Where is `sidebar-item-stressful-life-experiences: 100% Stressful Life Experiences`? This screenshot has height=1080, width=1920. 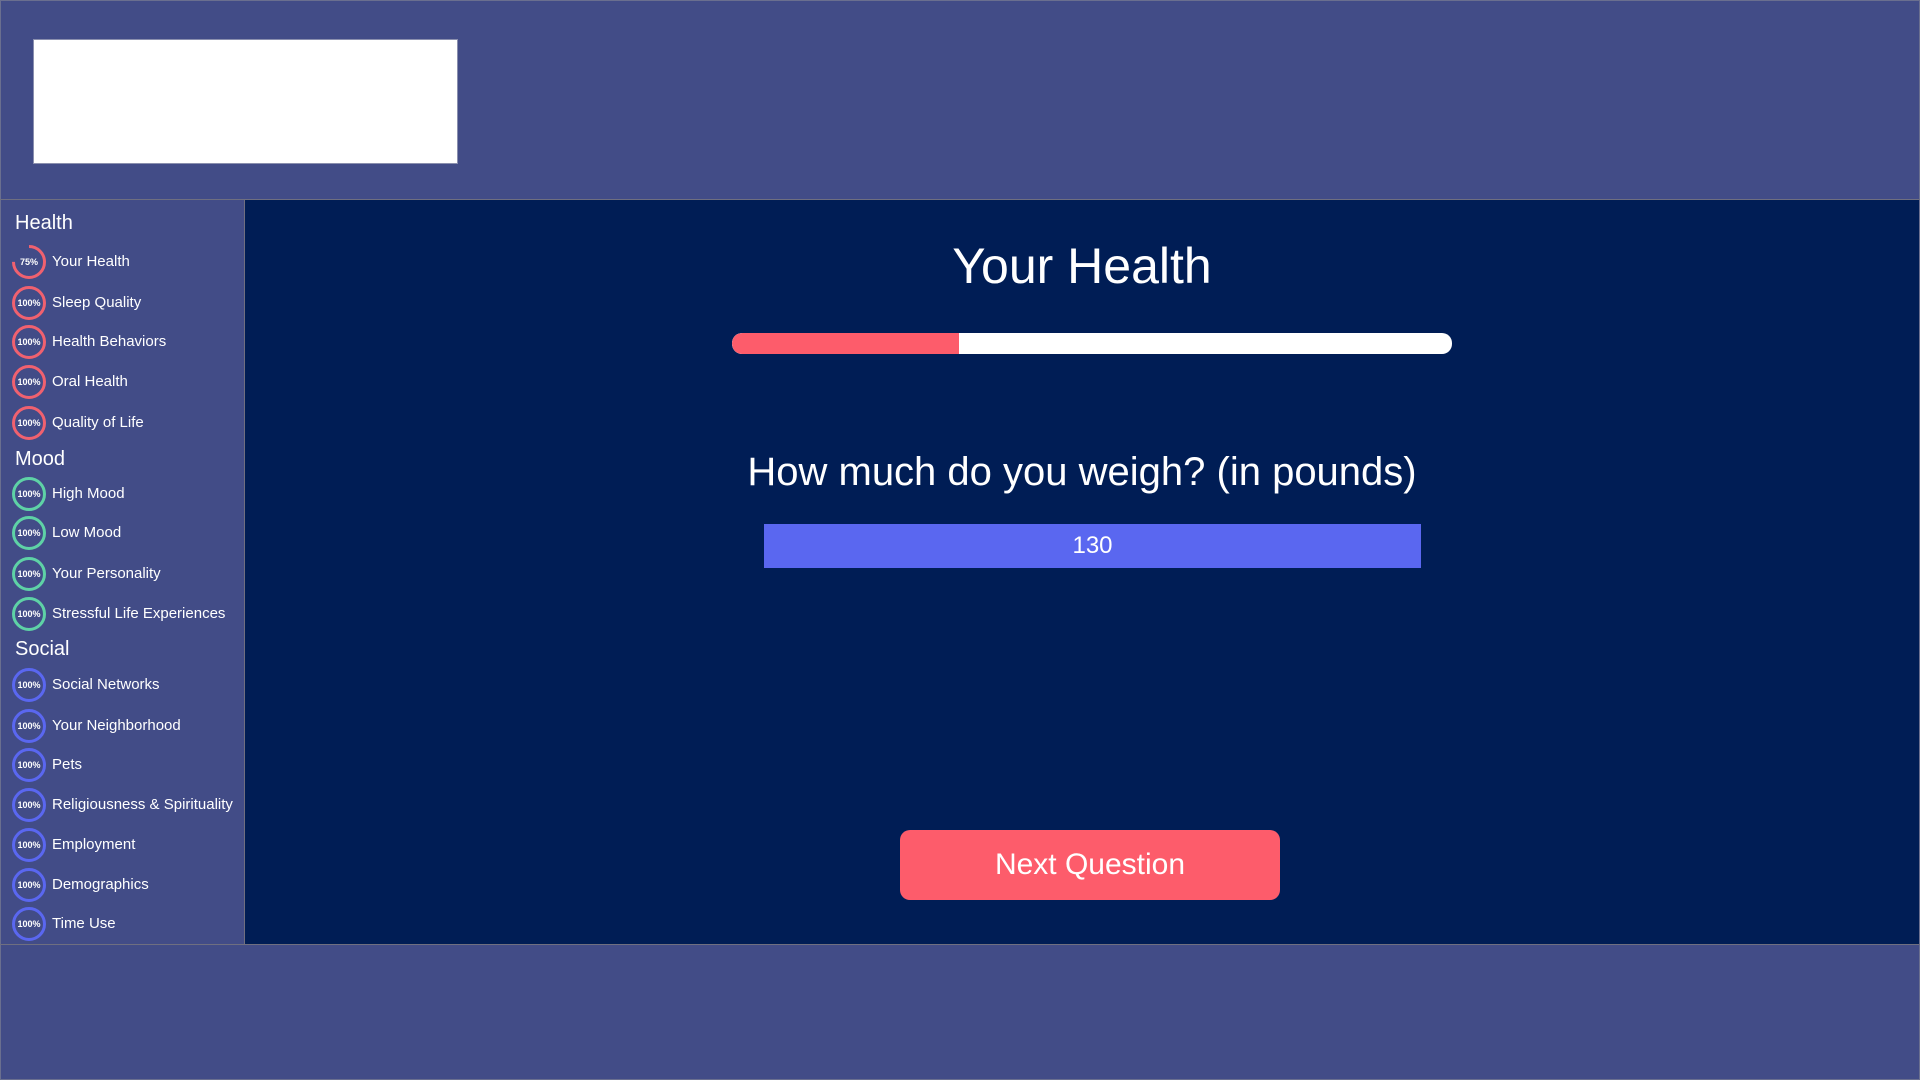 sidebar-item-stressful-life-experiences: 100% Stressful Life Experiences is located at coordinates (127, 614).